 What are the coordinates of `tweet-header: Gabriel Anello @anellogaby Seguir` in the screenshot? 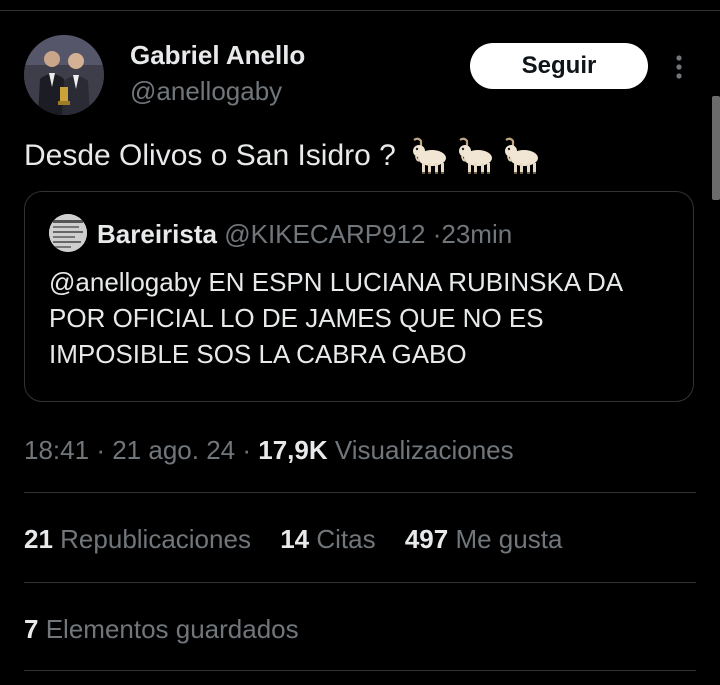 It's located at (360, 75).